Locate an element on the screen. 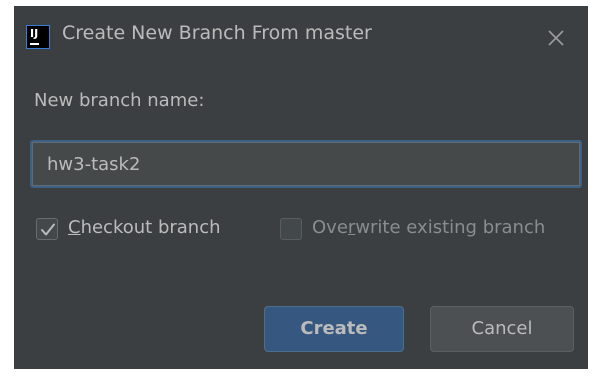  branch-name-field-wrapper is located at coordinates (306, 164).